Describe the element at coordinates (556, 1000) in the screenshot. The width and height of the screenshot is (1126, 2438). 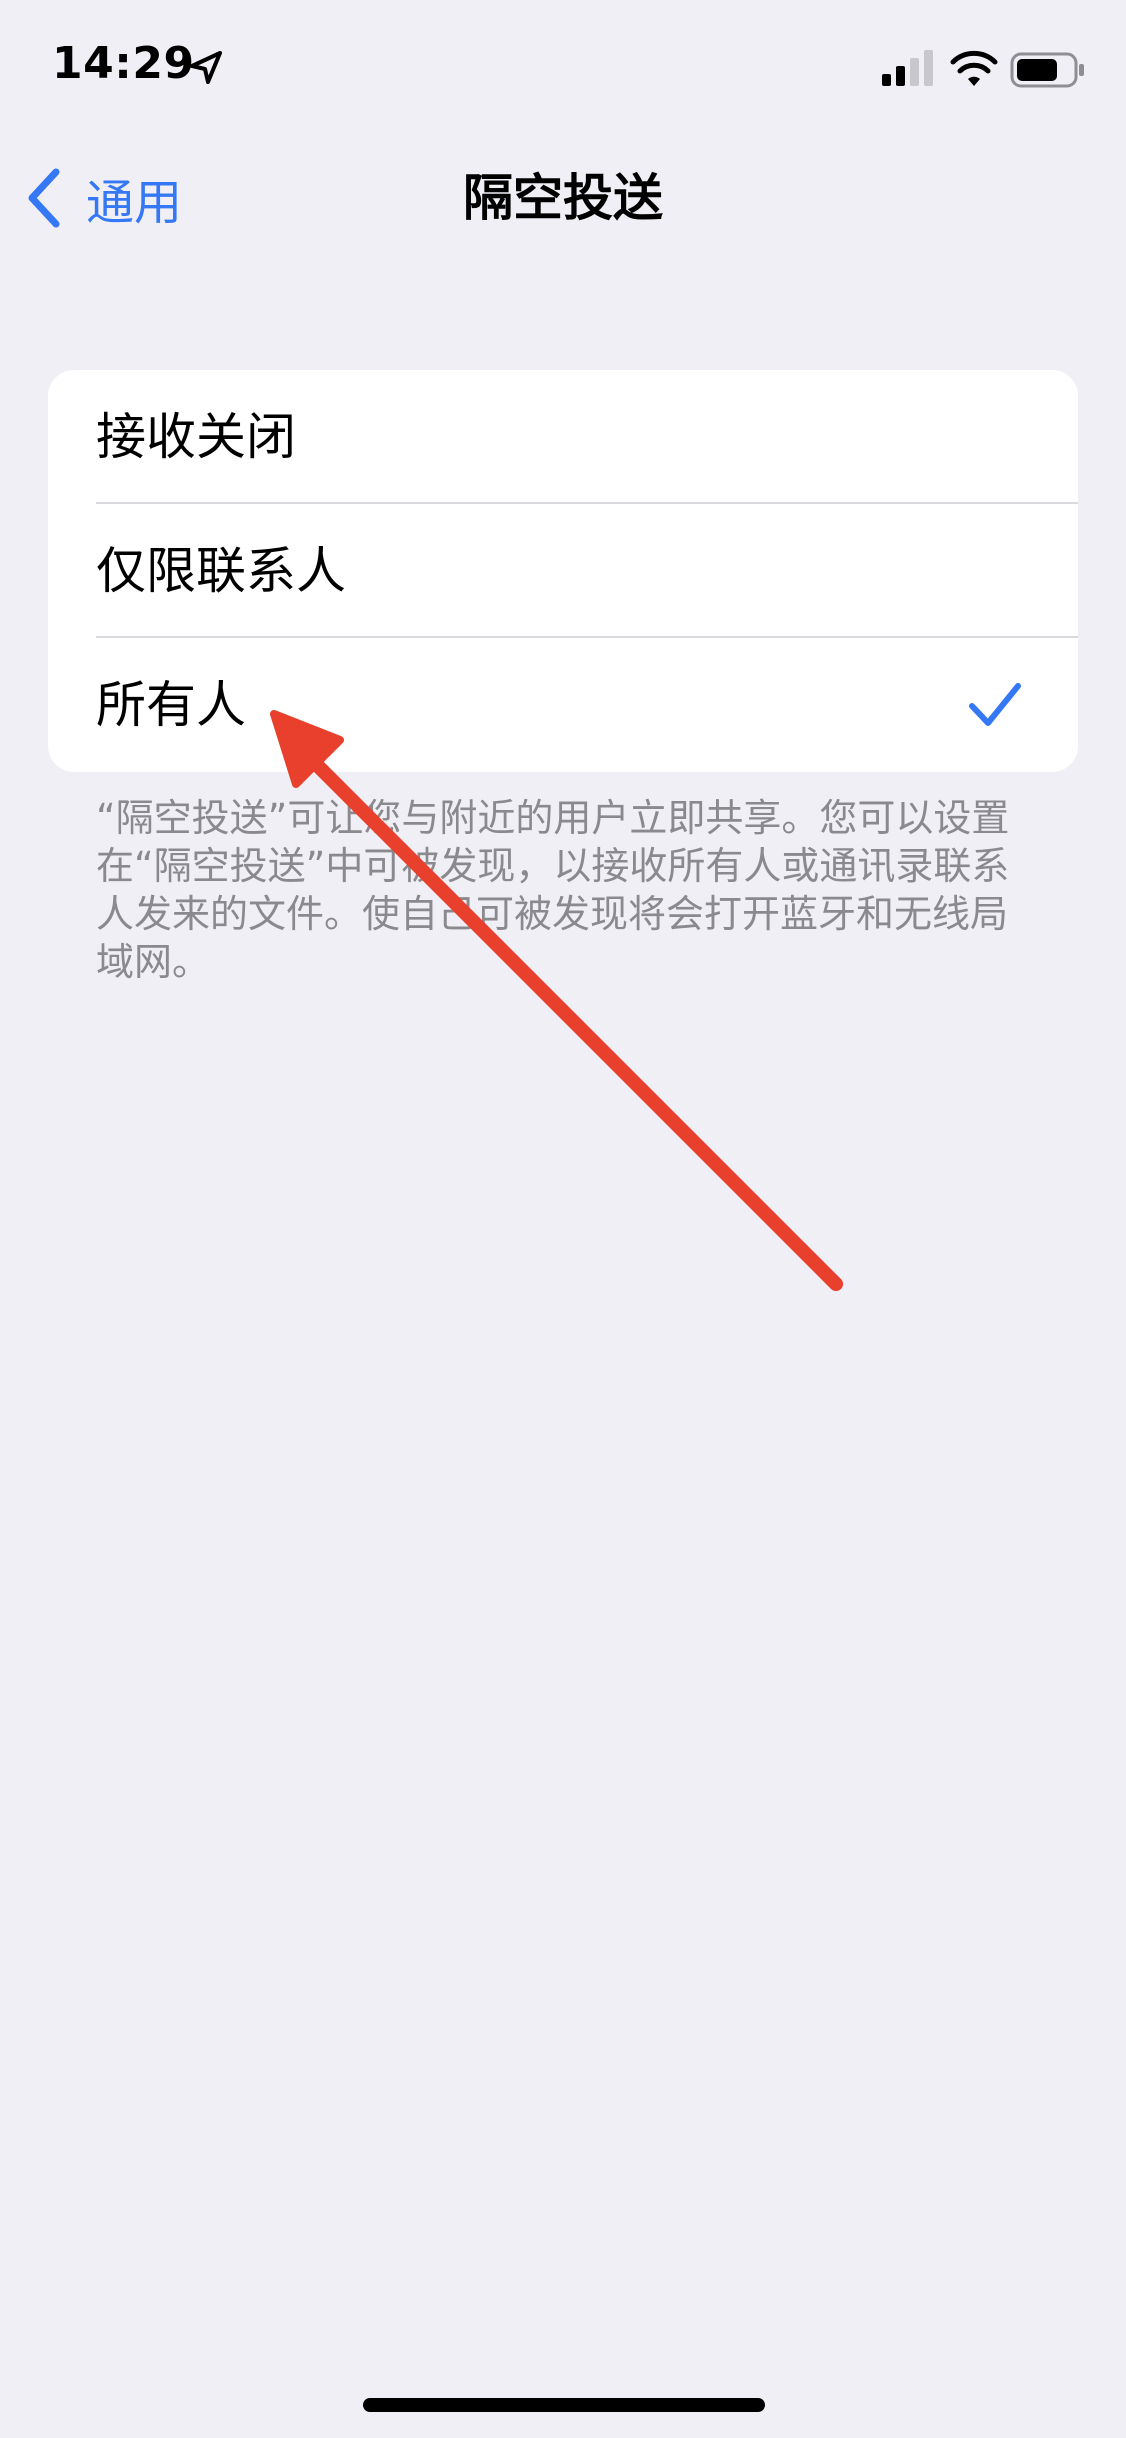
I see `red-arrow-annotation-icon` at that location.